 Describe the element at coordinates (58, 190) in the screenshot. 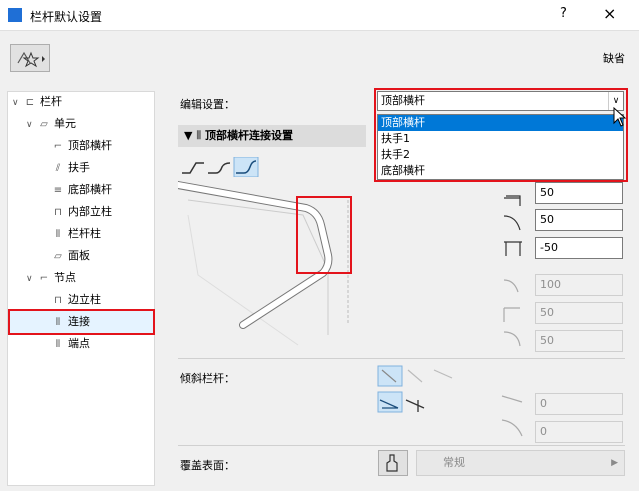

I see `bottomrail-icon: ≡` at that location.